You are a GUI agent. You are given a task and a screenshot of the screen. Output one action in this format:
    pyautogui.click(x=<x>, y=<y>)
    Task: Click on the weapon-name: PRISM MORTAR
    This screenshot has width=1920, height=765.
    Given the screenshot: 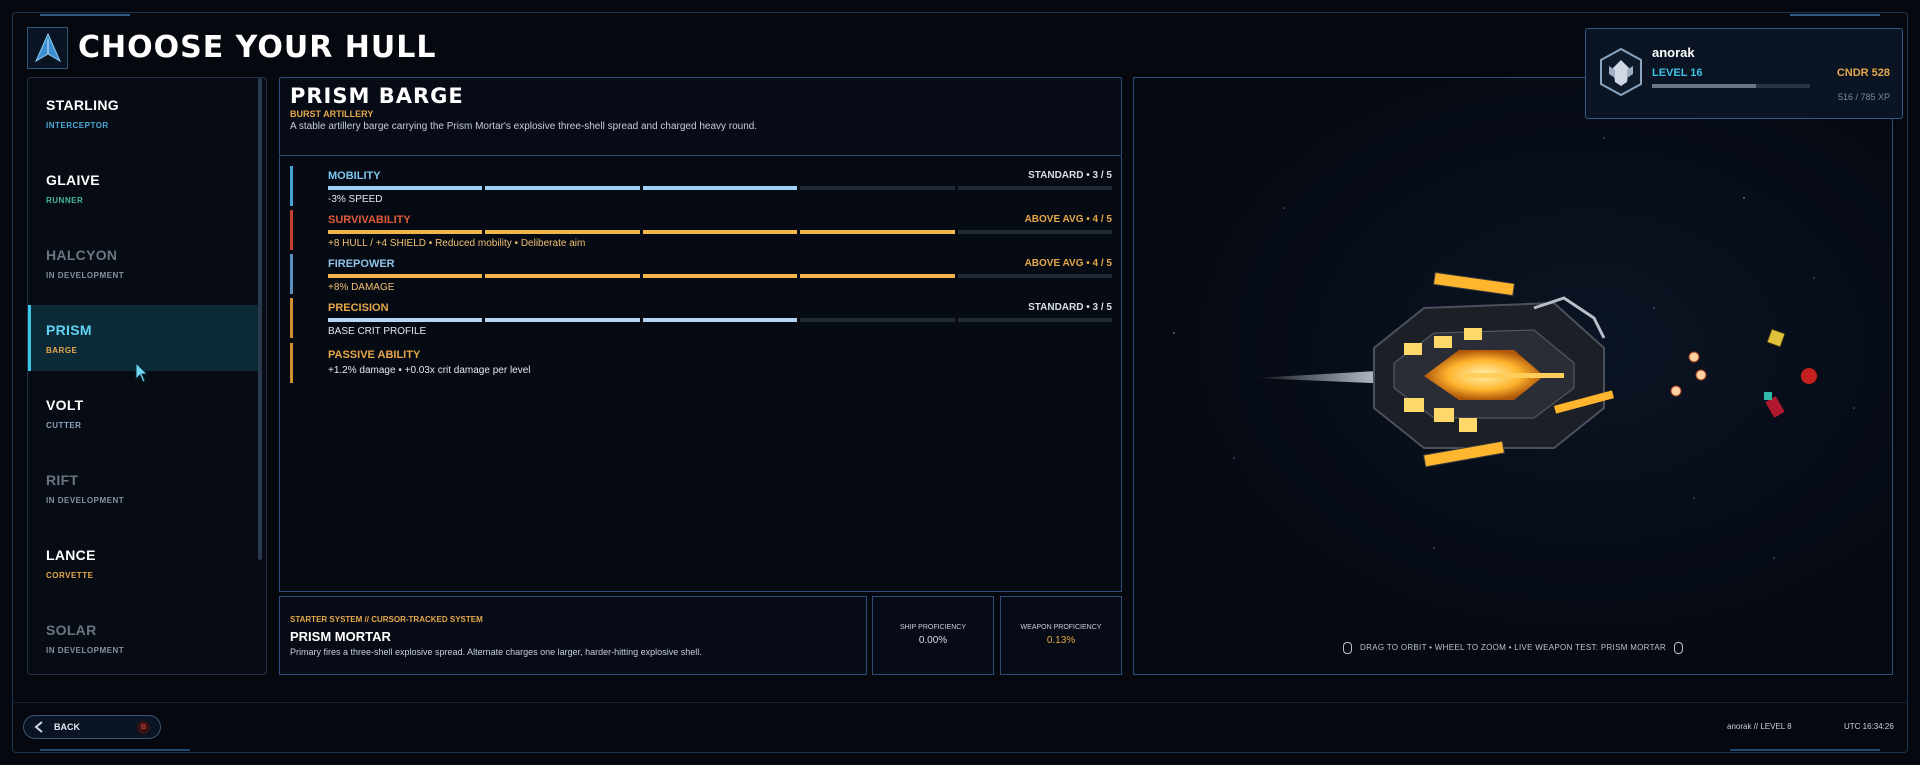 What is the action you would take?
    pyautogui.click(x=340, y=636)
    